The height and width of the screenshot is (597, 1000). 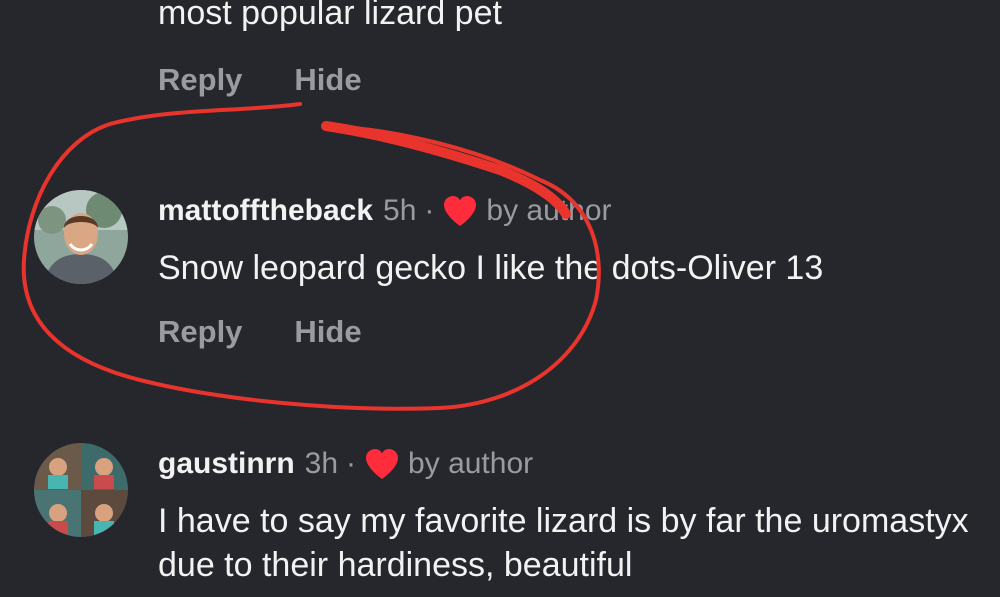 I want to click on comment-actions: Reply Hide, so click(x=260, y=332).